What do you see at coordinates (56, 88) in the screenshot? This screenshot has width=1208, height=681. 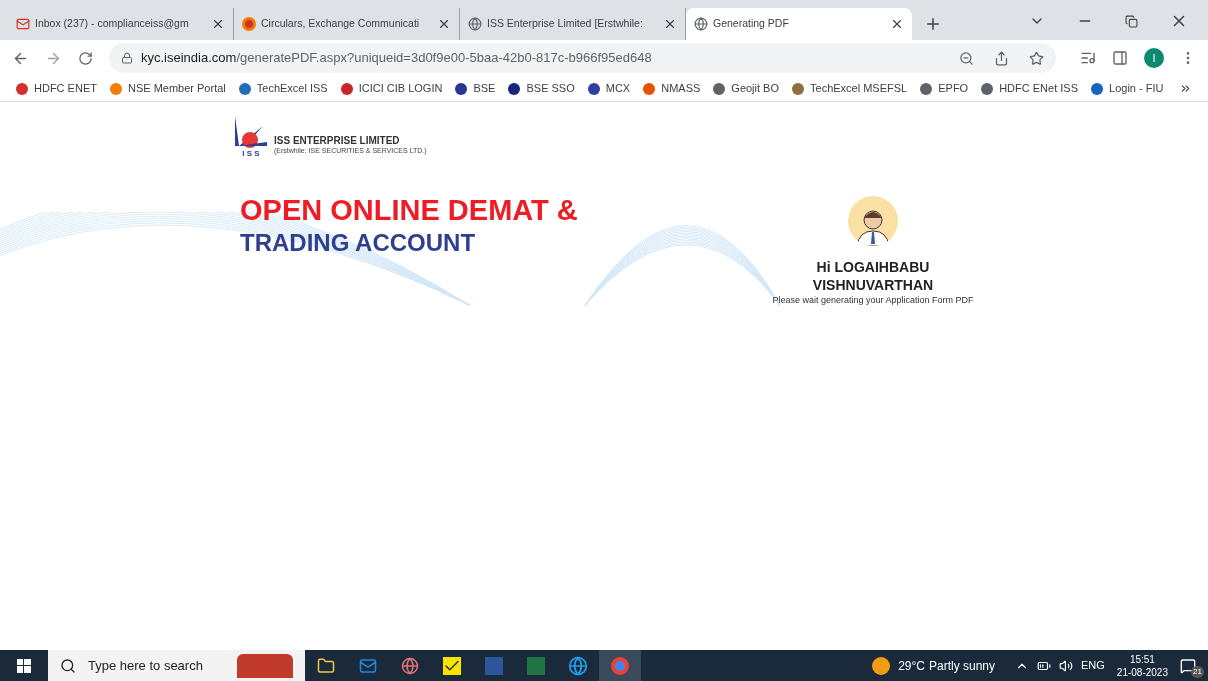 I see `bookmark: HDFC ENET` at bounding box center [56, 88].